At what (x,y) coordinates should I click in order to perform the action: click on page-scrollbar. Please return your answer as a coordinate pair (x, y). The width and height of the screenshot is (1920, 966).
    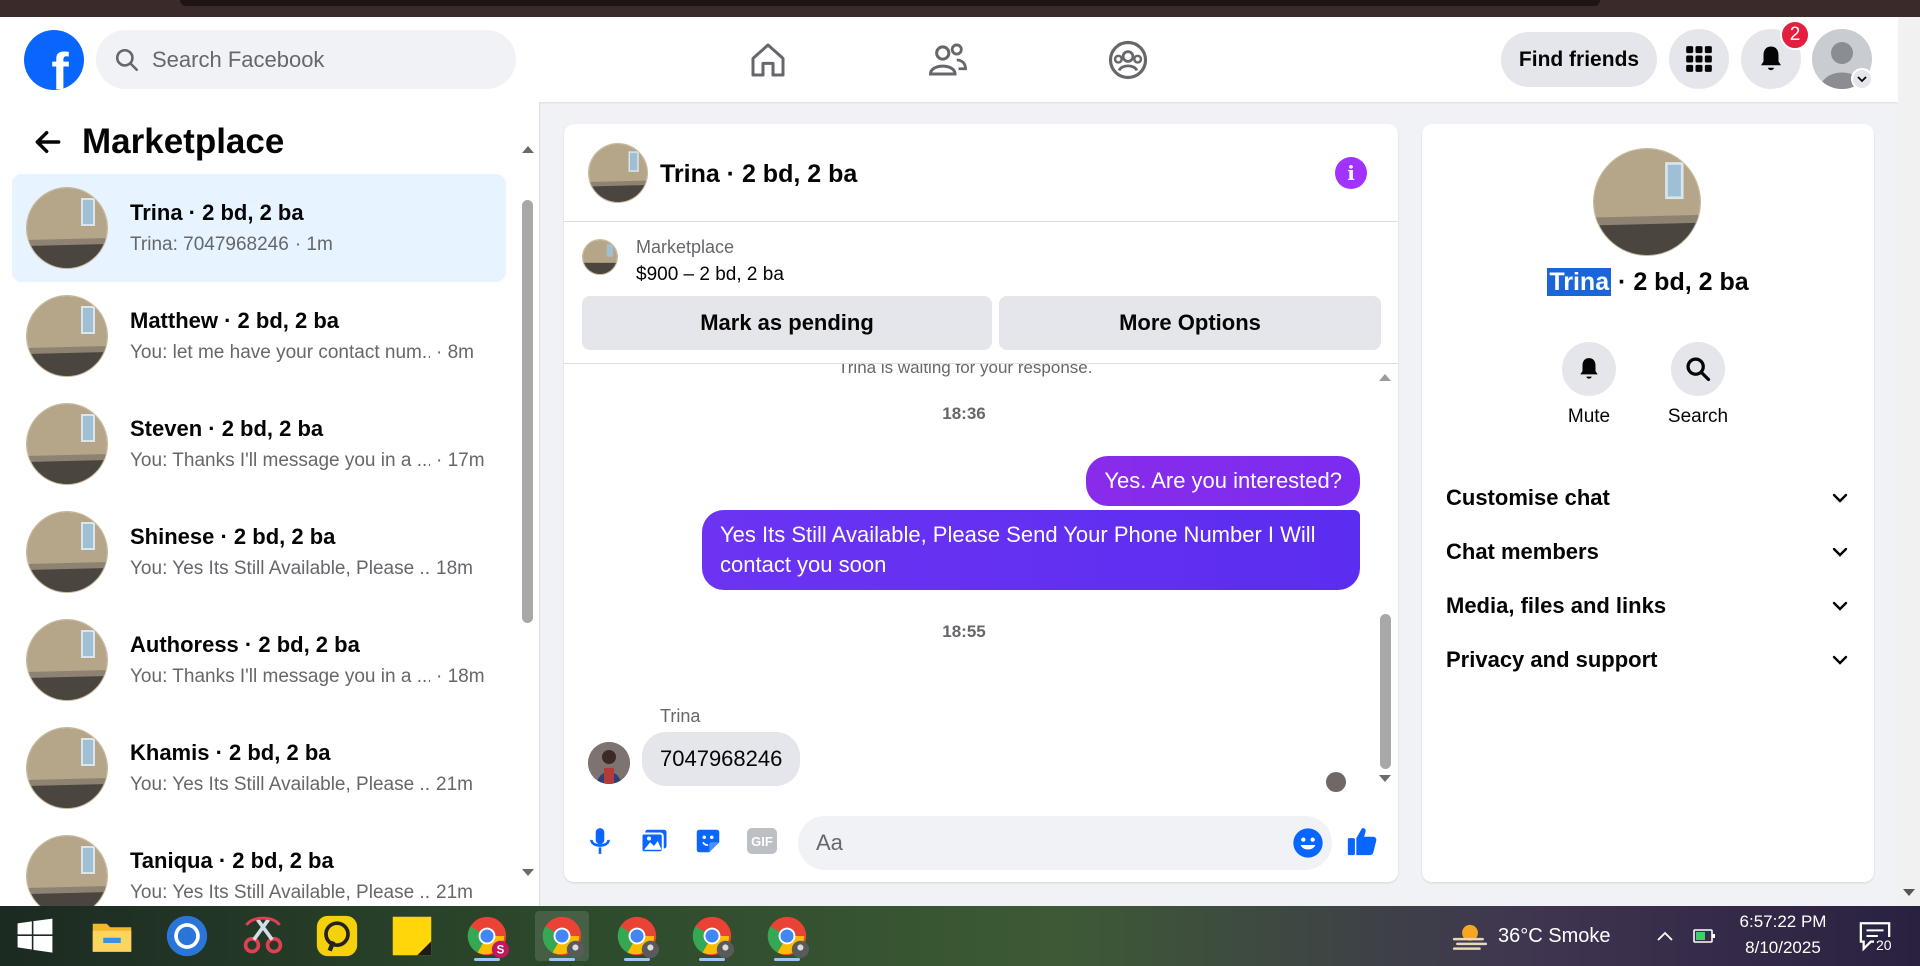
    Looking at the image, I should click on (1909, 461).